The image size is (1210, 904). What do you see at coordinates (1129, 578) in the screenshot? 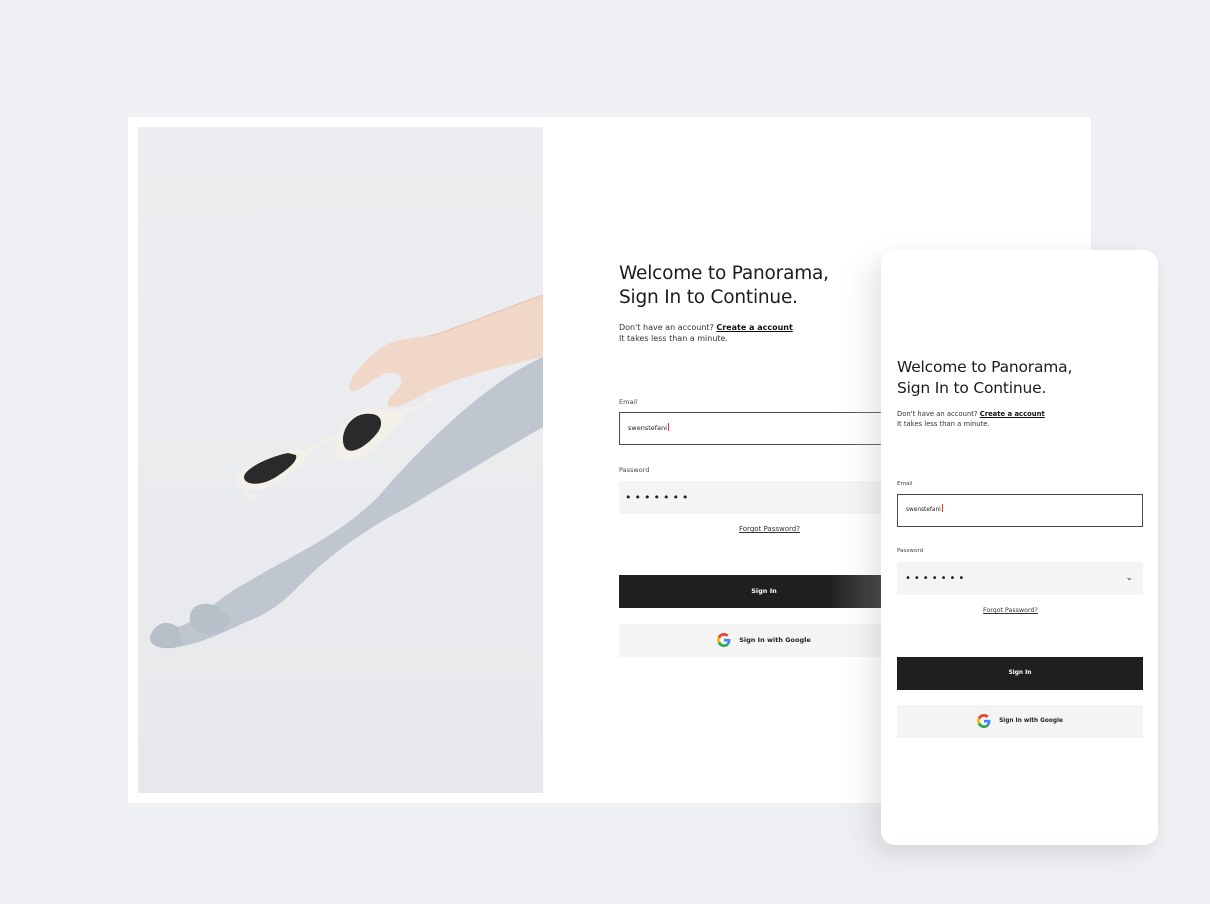
I see `chevron-down-icon: ⌄` at bounding box center [1129, 578].